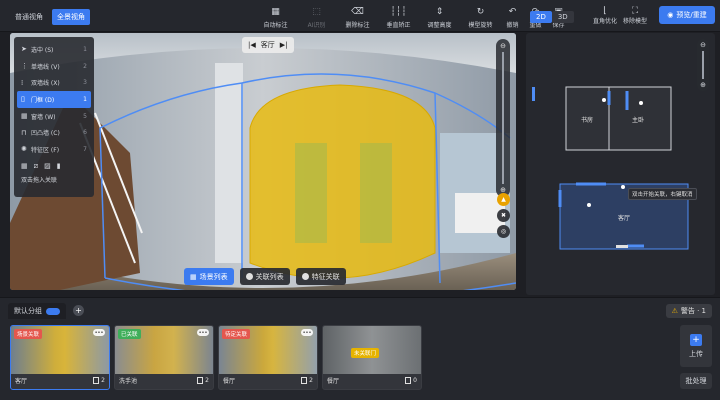  Describe the element at coordinates (480, 17) in the screenshot. I see `model-rotate-button: ↻ 模型旋转` at that location.